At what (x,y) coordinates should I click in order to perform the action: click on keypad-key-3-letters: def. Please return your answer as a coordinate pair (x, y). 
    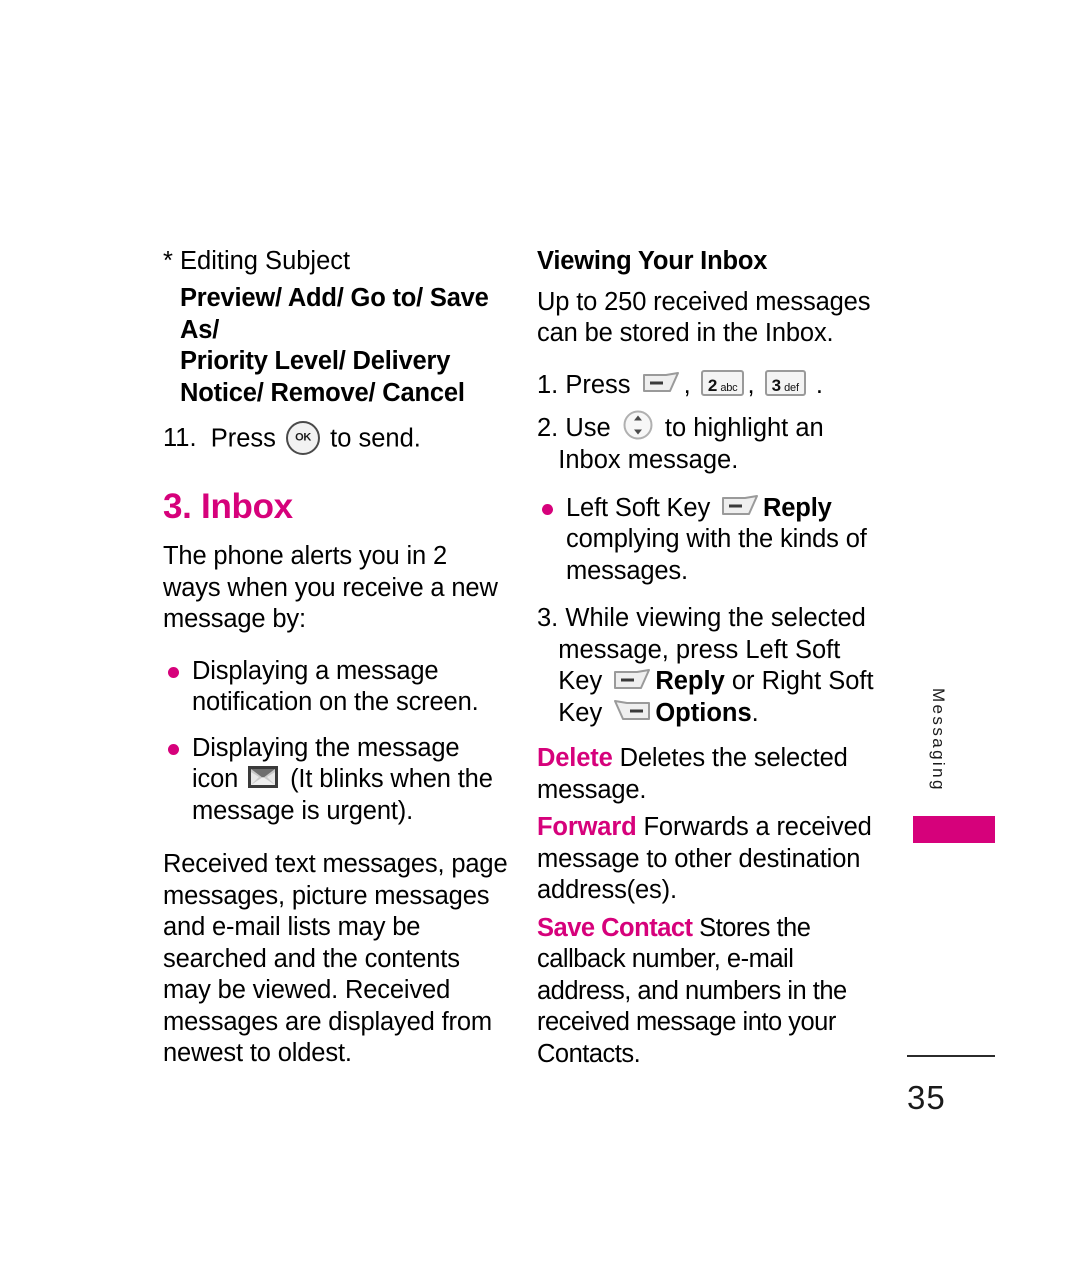
    Looking at the image, I should click on (791, 387).